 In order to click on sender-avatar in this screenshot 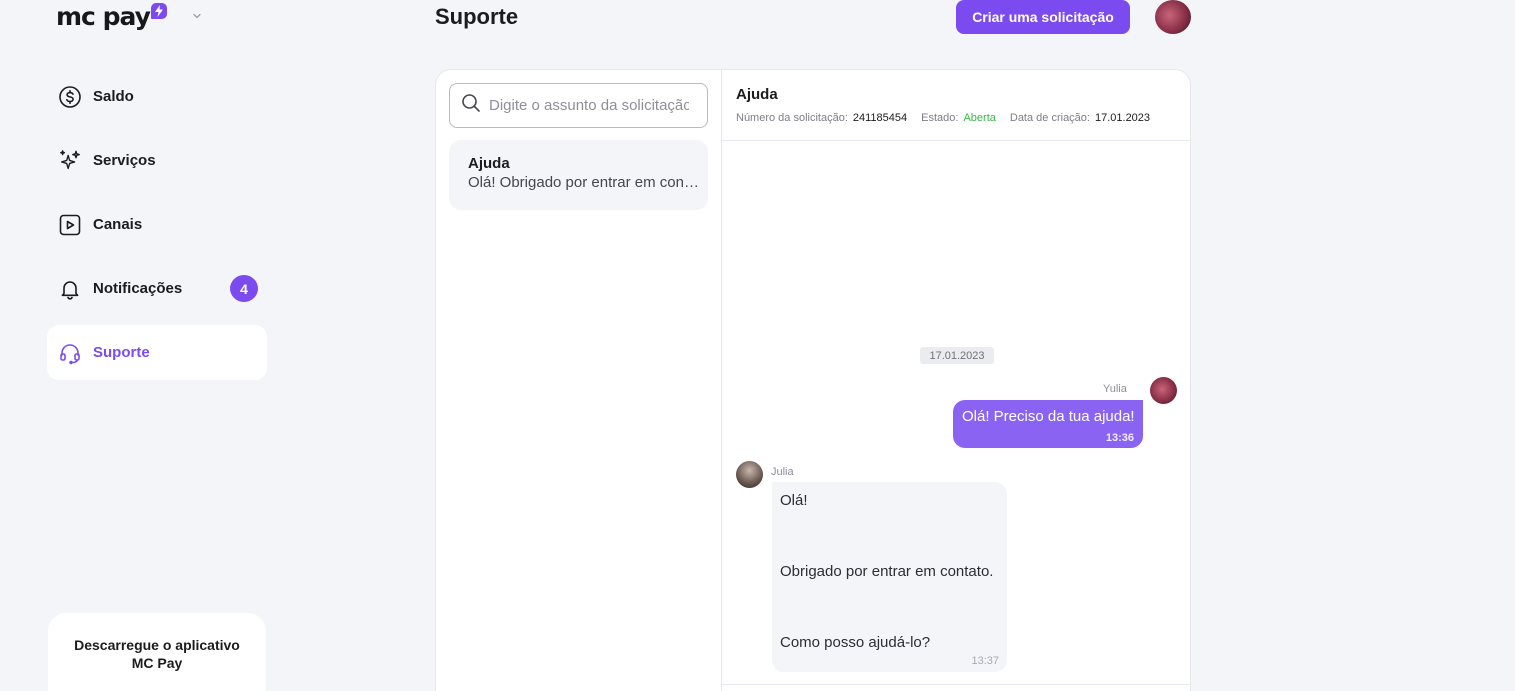, I will do `click(1163, 390)`.